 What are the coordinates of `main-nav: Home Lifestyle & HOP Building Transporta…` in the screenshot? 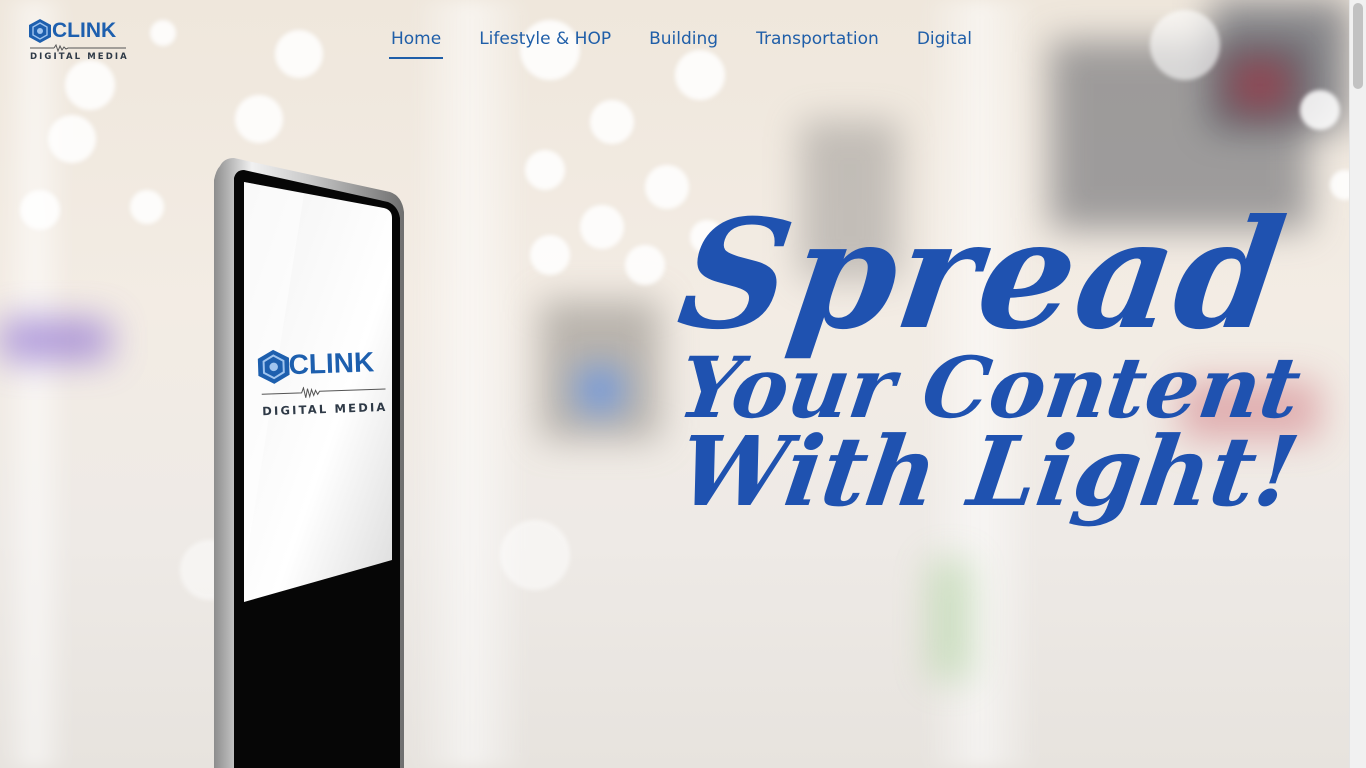 It's located at (699, 44).